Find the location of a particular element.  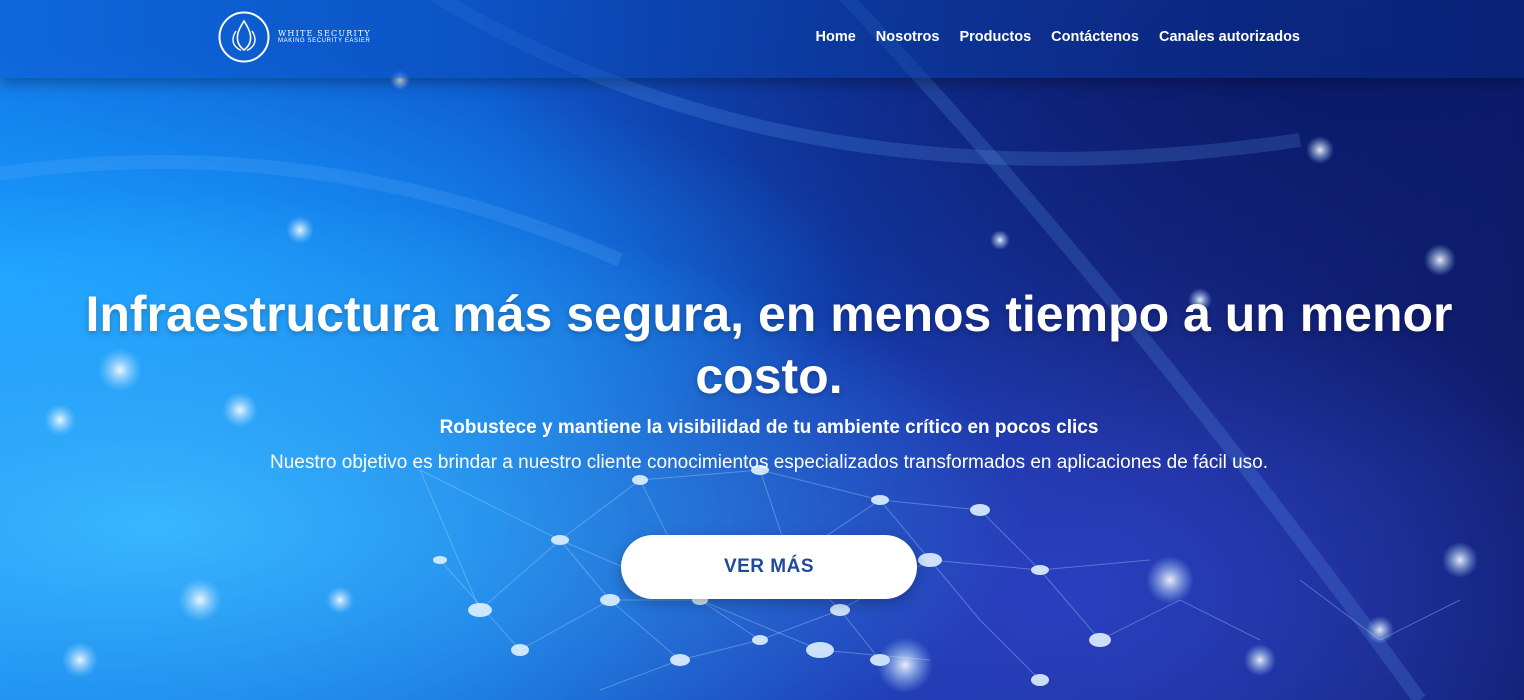

nav-item-canales-autorizados: Canales autorizados is located at coordinates (1229, 37).